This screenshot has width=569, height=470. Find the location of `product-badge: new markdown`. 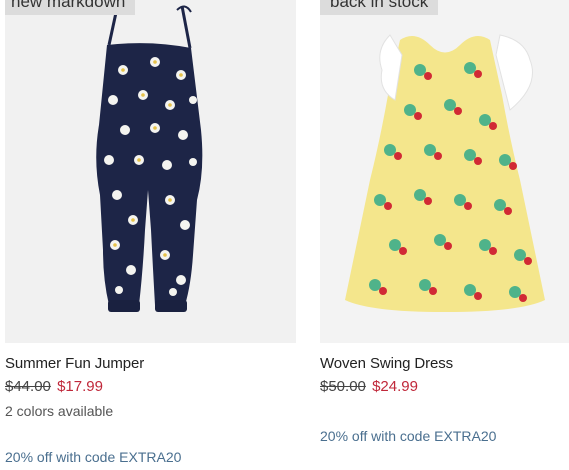

product-badge: new markdown is located at coordinates (70, 7).